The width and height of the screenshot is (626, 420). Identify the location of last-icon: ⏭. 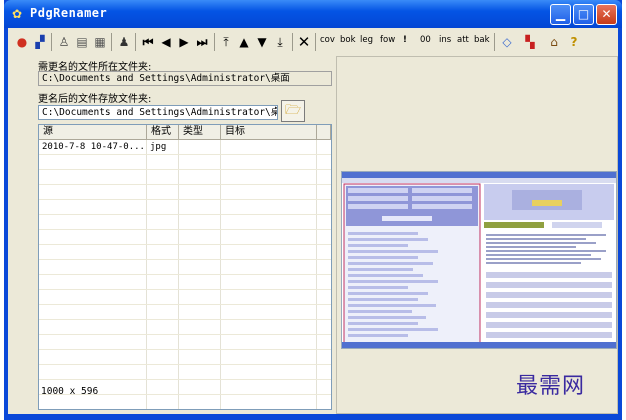
(202, 42).